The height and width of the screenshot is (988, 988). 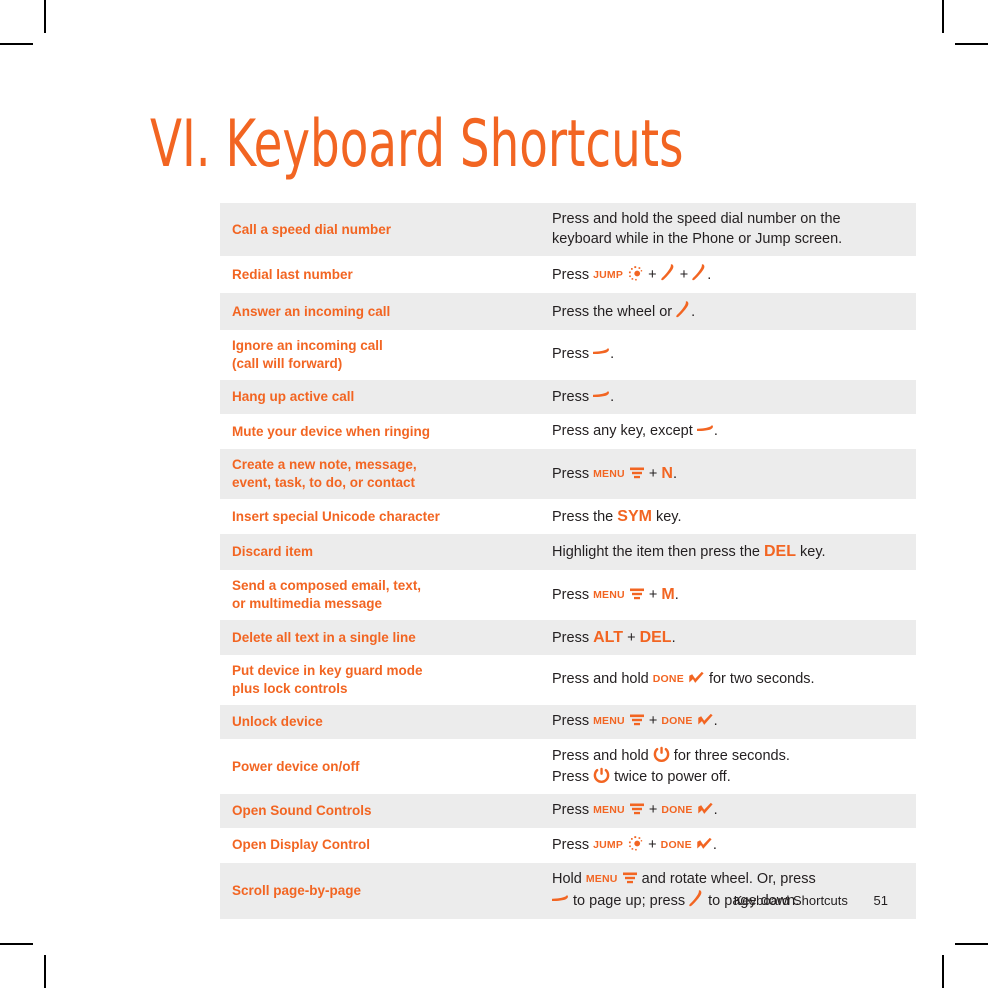 I want to click on shortcut-action: Open Display Control, so click(x=386, y=845).